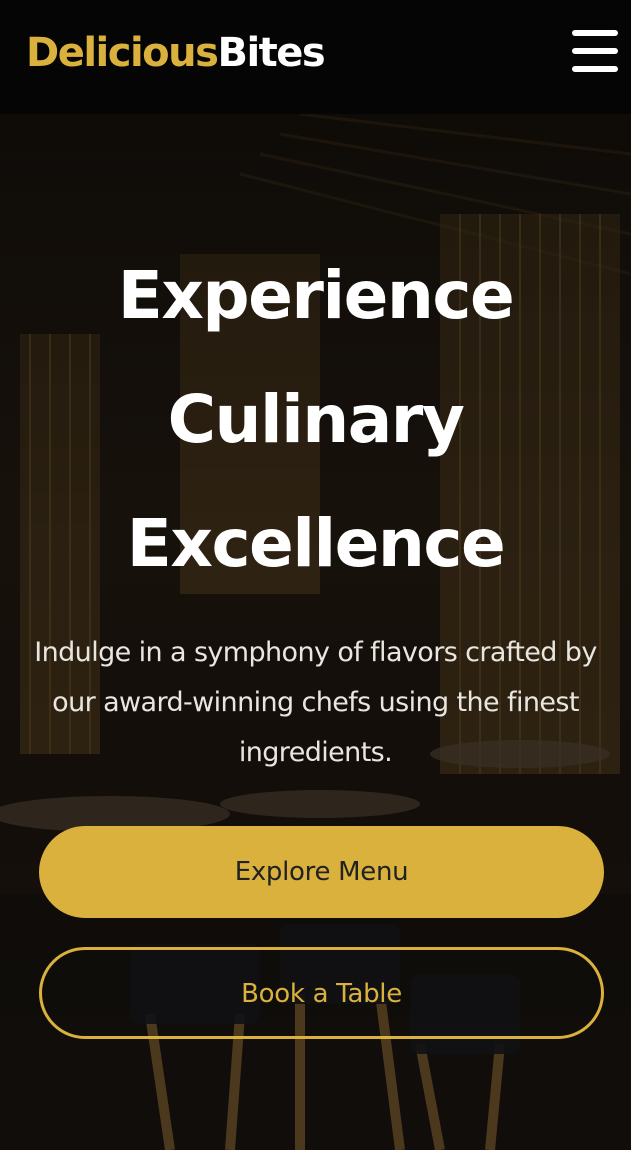 The width and height of the screenshot is (631, 1150). What do you see at coordinates (271, 53) in the screenshot?
I see `logo-secondary-text: Bites` at bounding box center [271, 53].